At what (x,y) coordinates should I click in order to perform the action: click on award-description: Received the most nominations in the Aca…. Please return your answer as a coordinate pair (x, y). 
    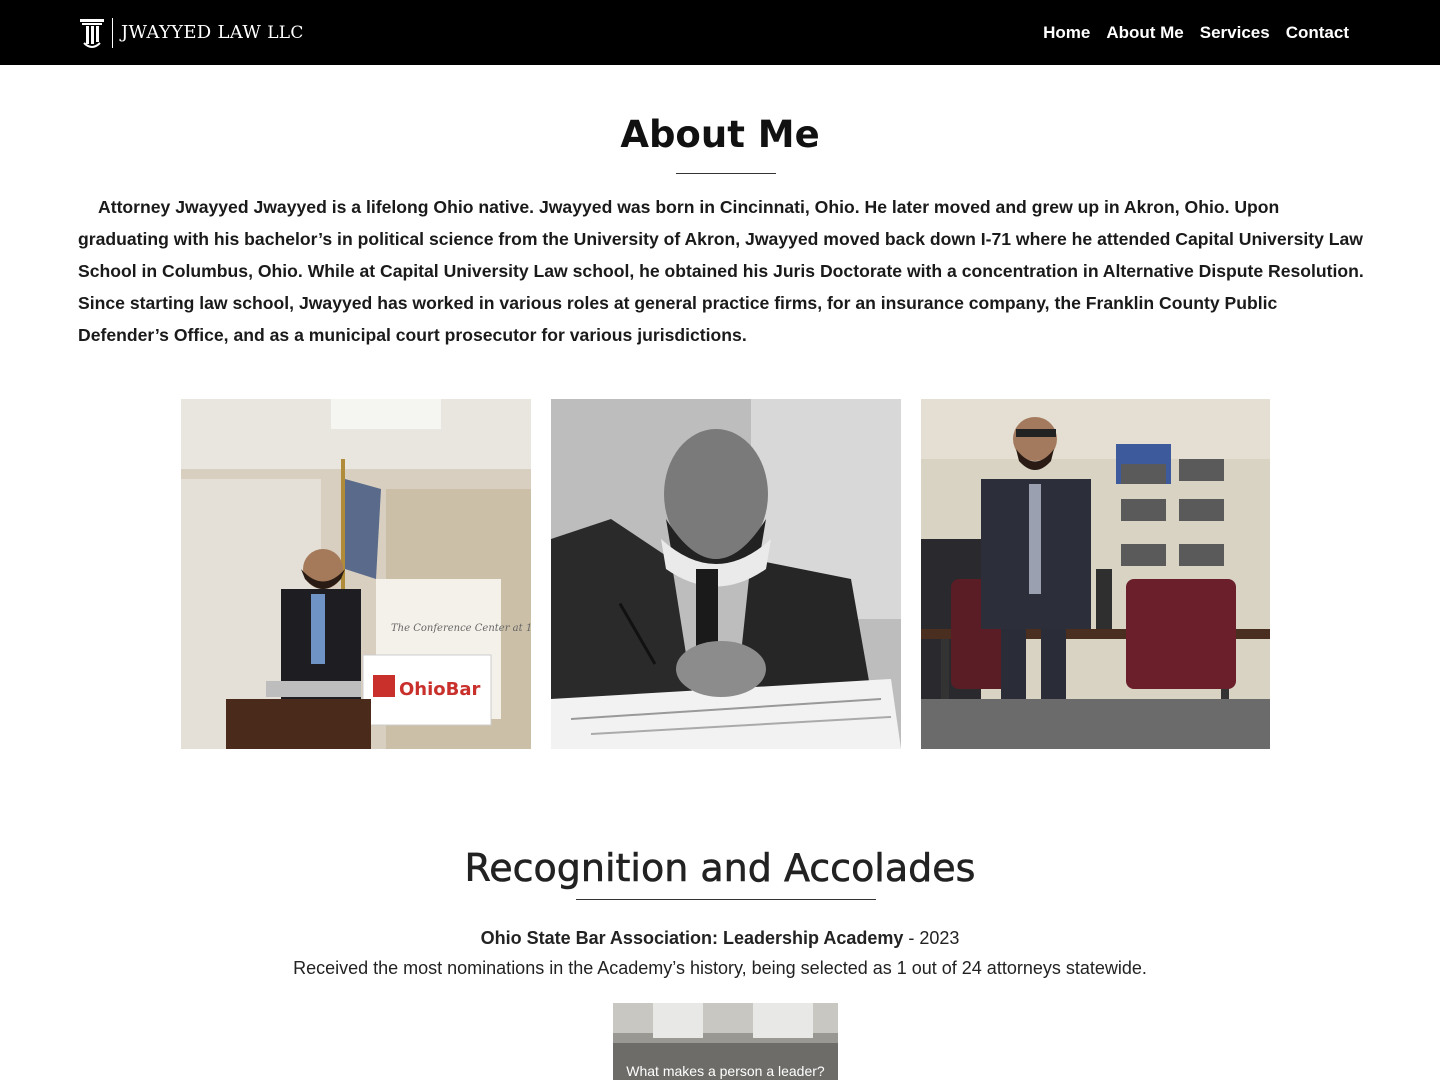
    Looking at the image, I should click on (720, 968).